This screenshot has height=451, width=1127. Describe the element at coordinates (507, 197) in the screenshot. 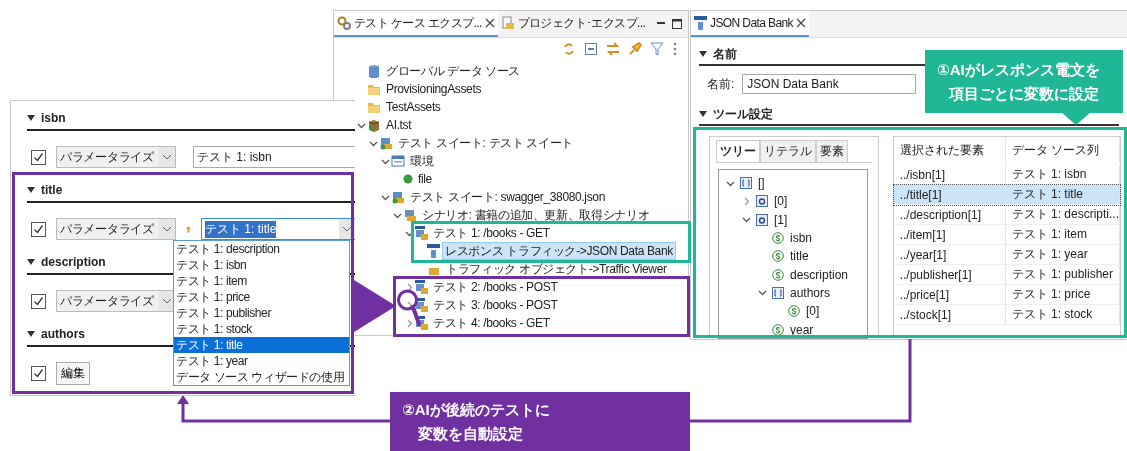

I see `tree-item: テスト スイート: swagger_38080.json` at that location.